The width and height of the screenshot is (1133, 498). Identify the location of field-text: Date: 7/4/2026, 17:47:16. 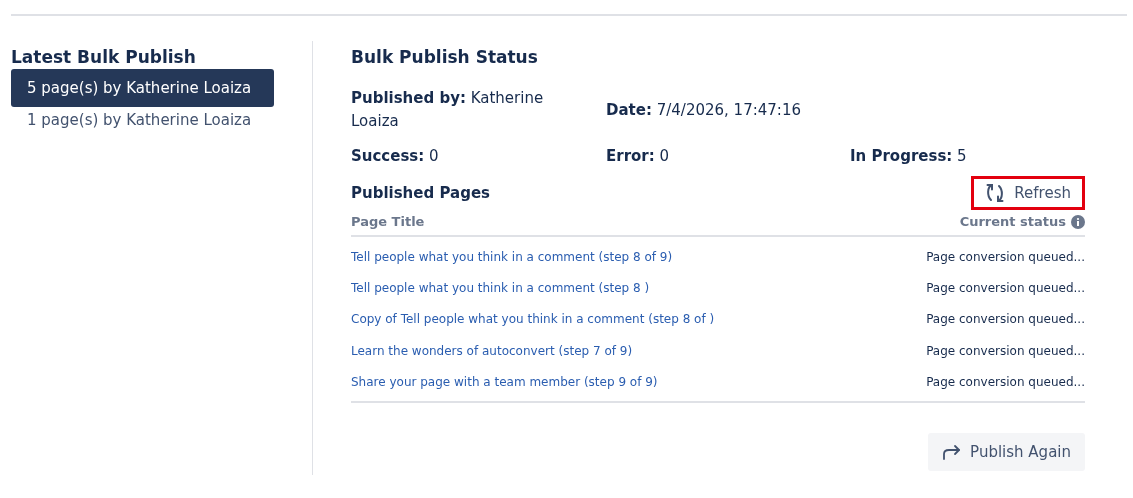
(704, 110).